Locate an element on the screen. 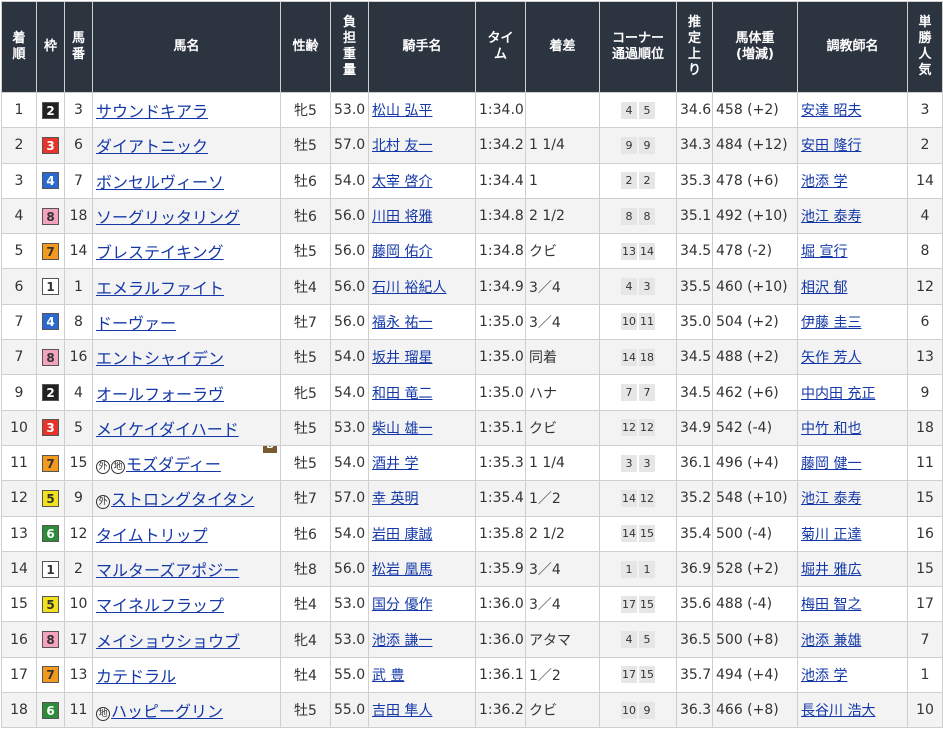  jockey-link: 坂井 瑠星 is located at coordinates (402, 358).